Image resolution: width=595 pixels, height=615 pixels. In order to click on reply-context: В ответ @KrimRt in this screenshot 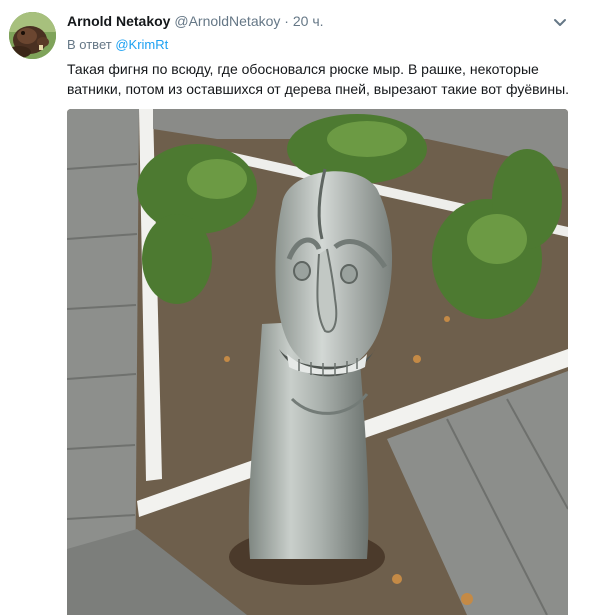, I will do `click(117, 45)`.